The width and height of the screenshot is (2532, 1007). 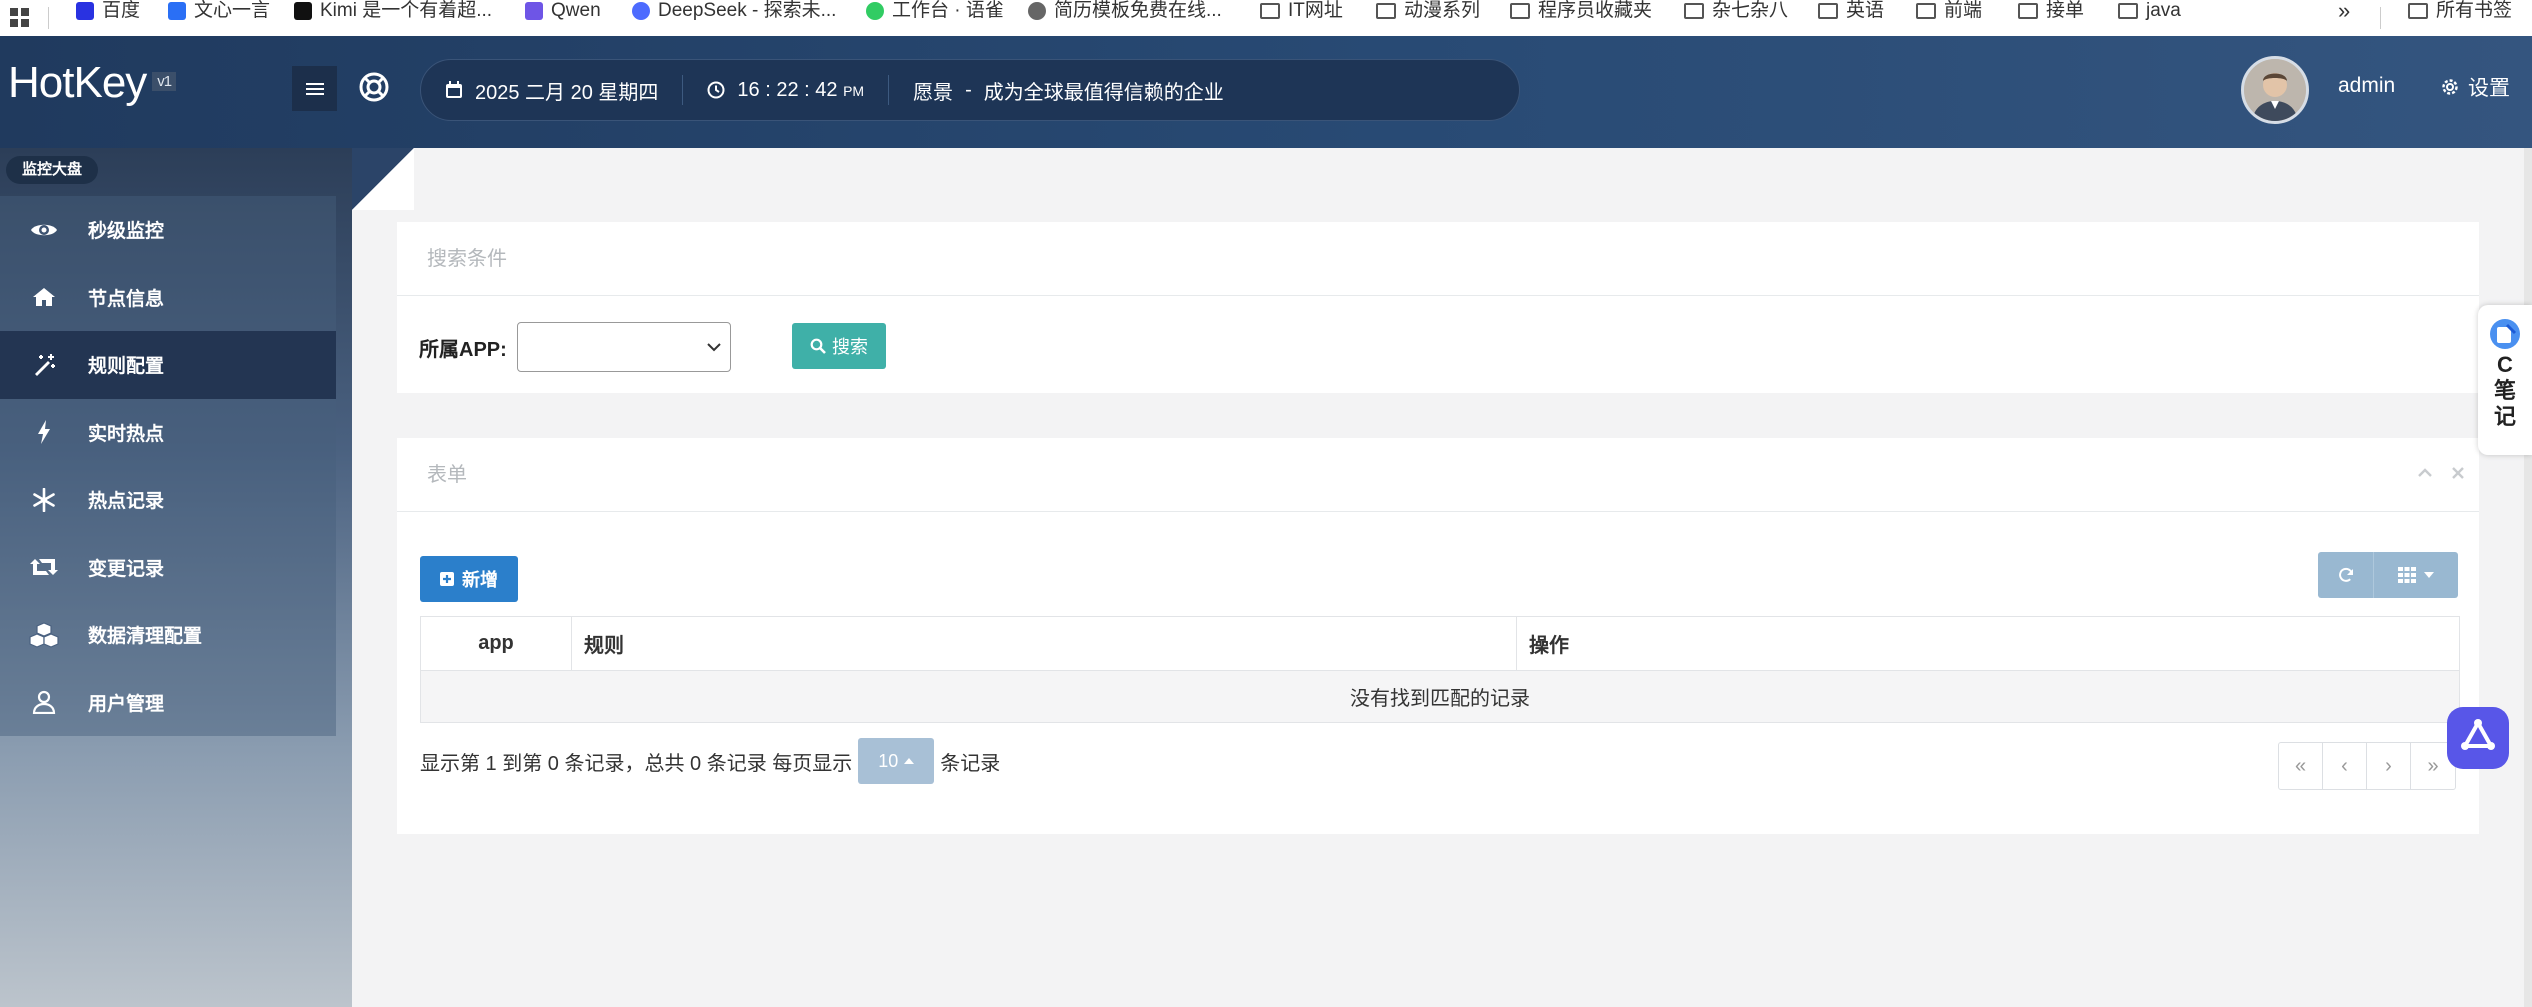 I want to click on sidebar-item-rule-config: 规则配置, so click(x=168, y=365).